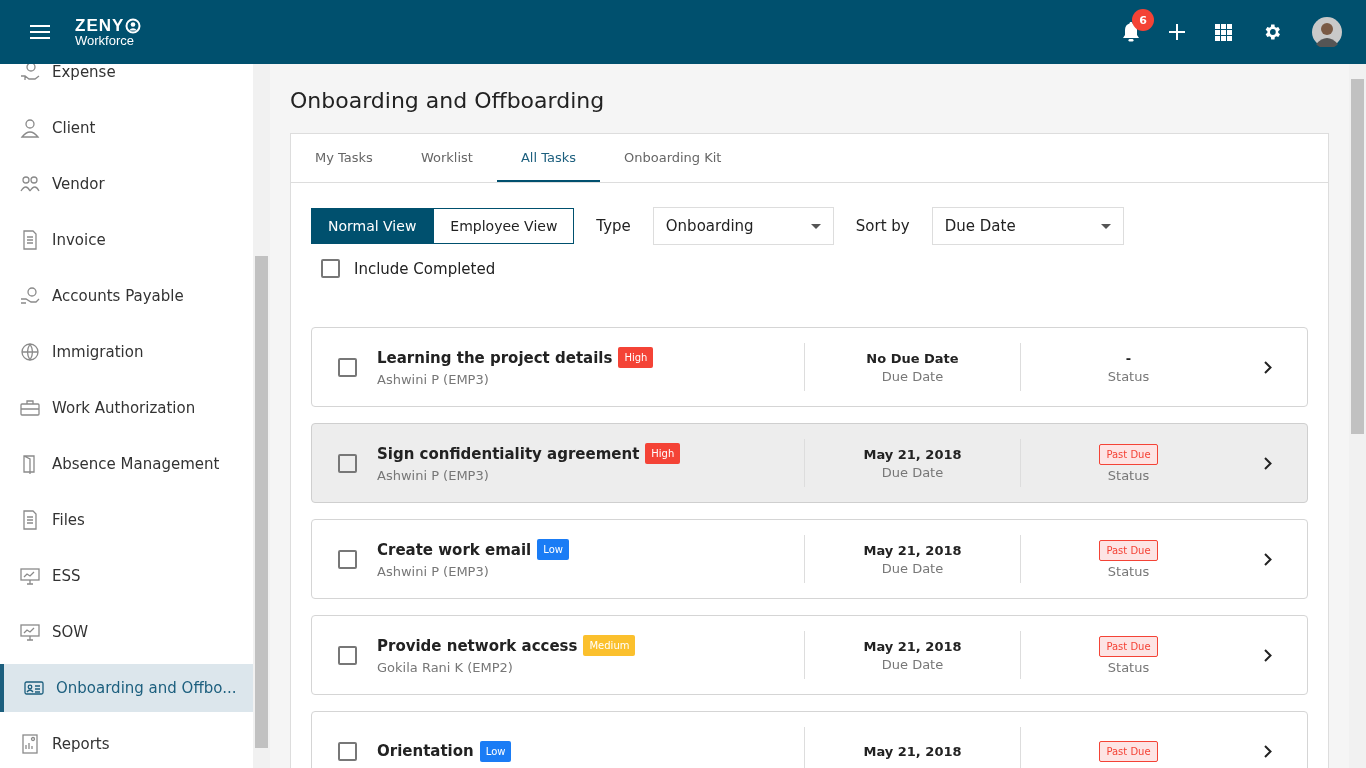 This screenshot has width=1366, height=768. What do you see at coordinates (809, 739) in the screenshot?
I see `task-row: Orientation Low May 21, 2018 Past Due` at bounding box center [809, 739].